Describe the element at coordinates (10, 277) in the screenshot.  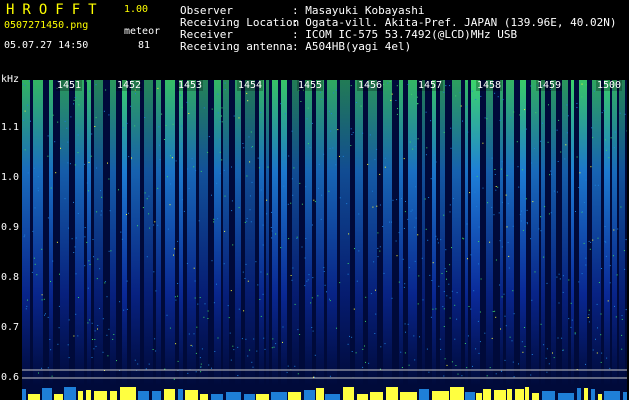
I see `y-tick-label: 0.8` at that location.